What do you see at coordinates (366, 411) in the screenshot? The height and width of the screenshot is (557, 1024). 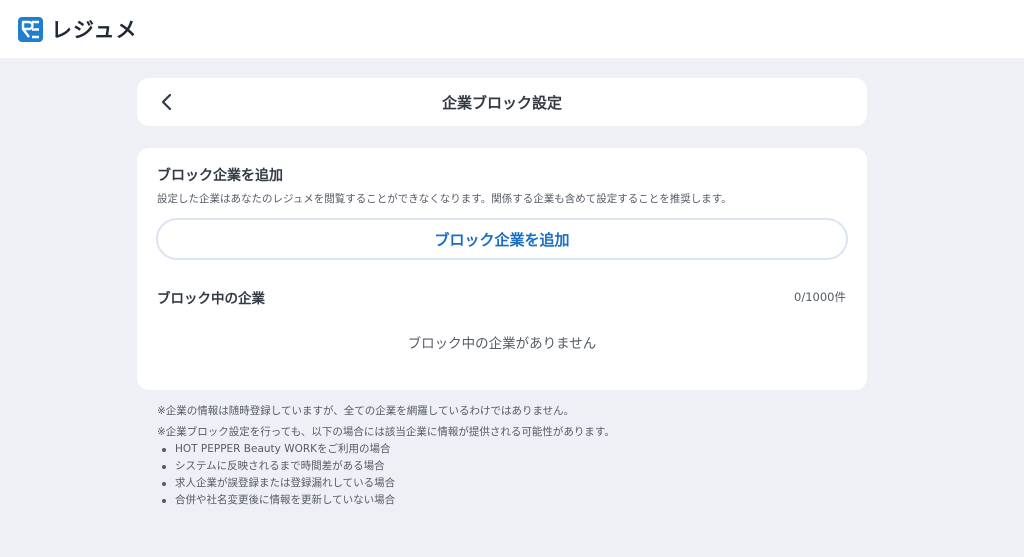 I see `note-coverage: ※企業の情報は随時登録していますが、全ての企業を網羅しているわけではありません。` at bounding box center [366, 411].